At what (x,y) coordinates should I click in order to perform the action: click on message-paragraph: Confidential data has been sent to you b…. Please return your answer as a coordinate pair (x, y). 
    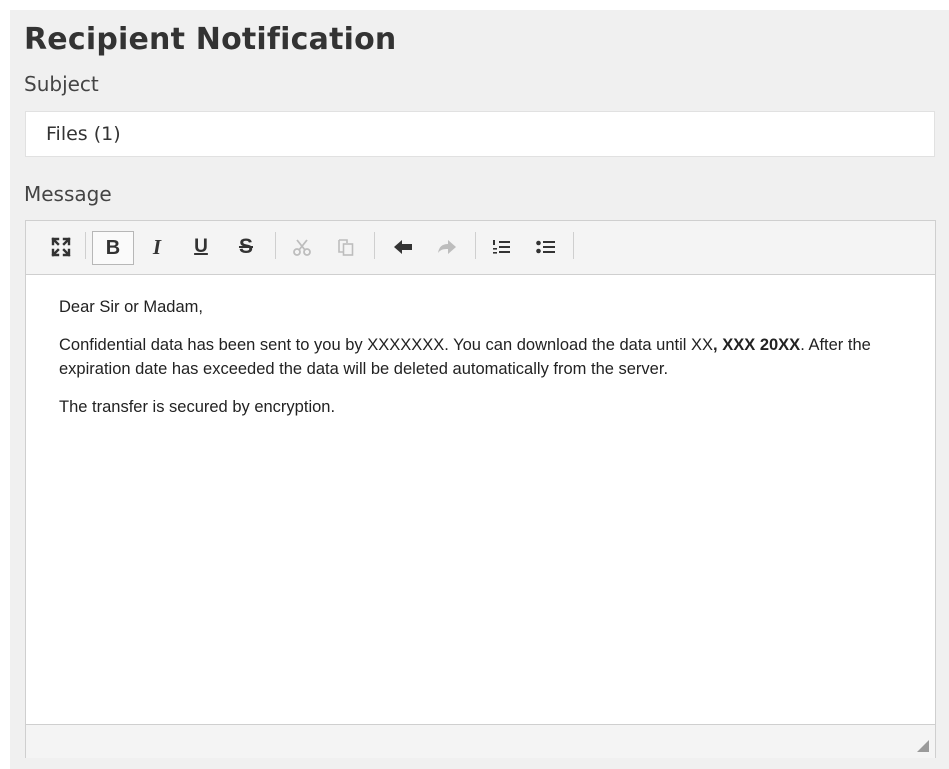
    Looking at the image, I should click on (486, 357).